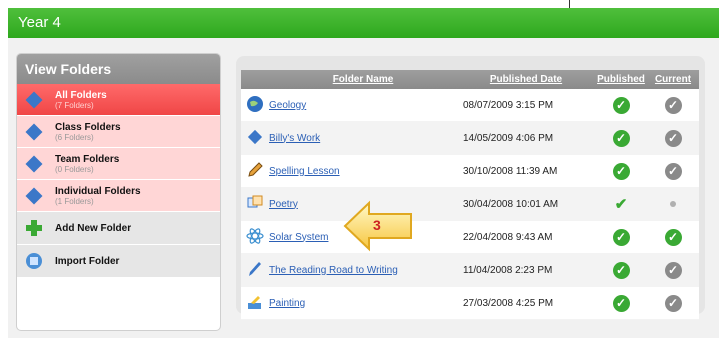 This screenshot has height=338, width=719. What do you see at coordinates (255, 171) in the screenshot?
I see `pencil-icon` at bounding box center [255, 171].